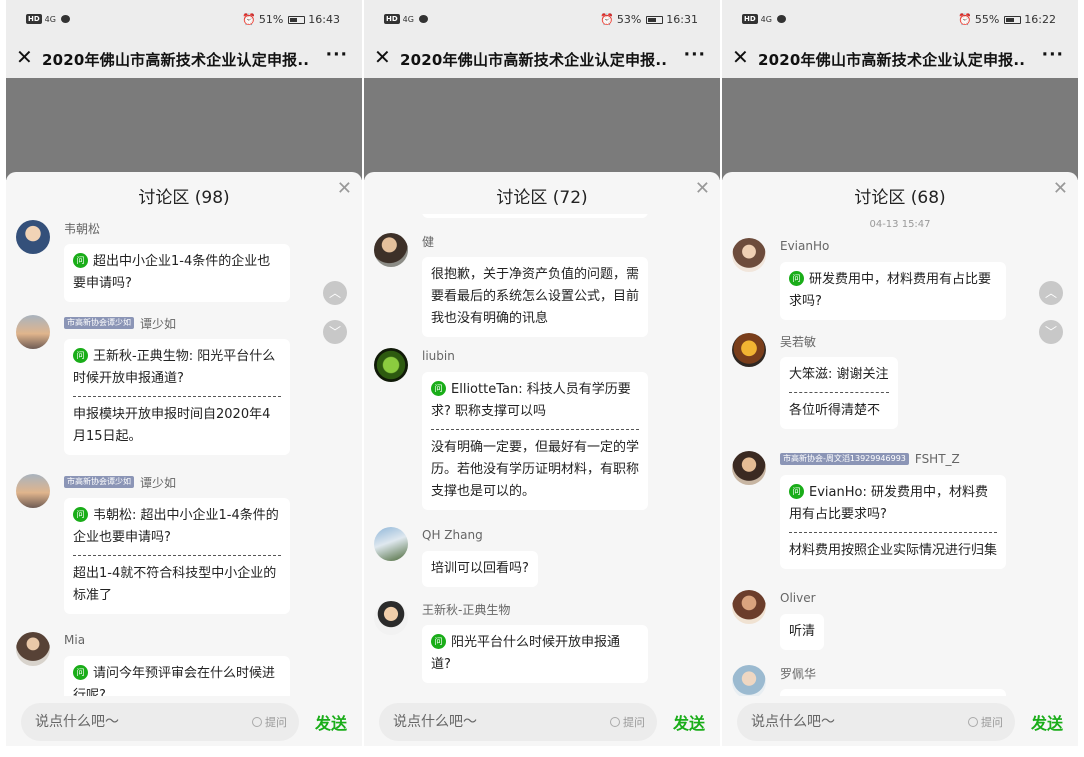  I want to click on battery-percent: 51%, so click(271, 19).